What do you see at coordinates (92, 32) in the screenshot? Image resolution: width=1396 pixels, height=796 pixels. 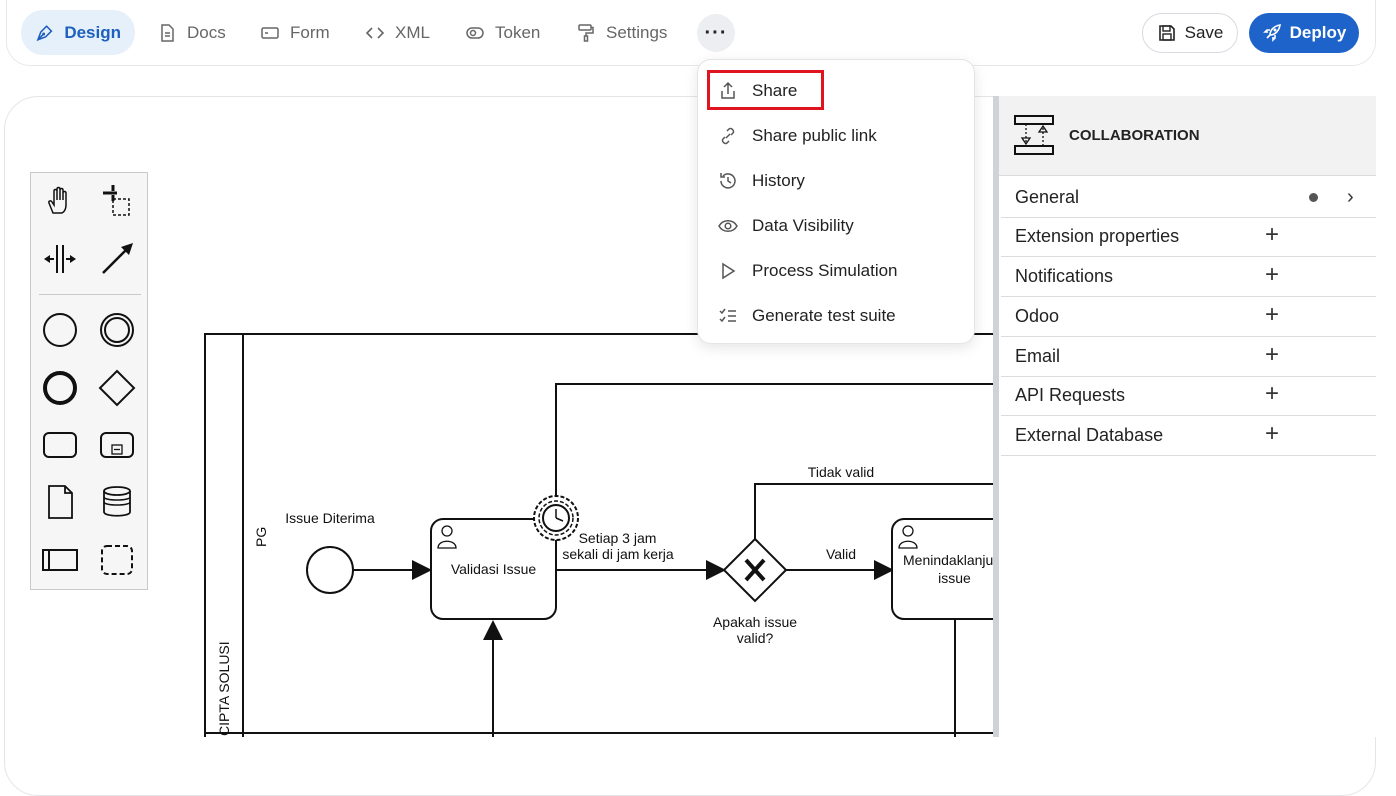 I see `tab-label: Design` at bounding box center [92, 32].